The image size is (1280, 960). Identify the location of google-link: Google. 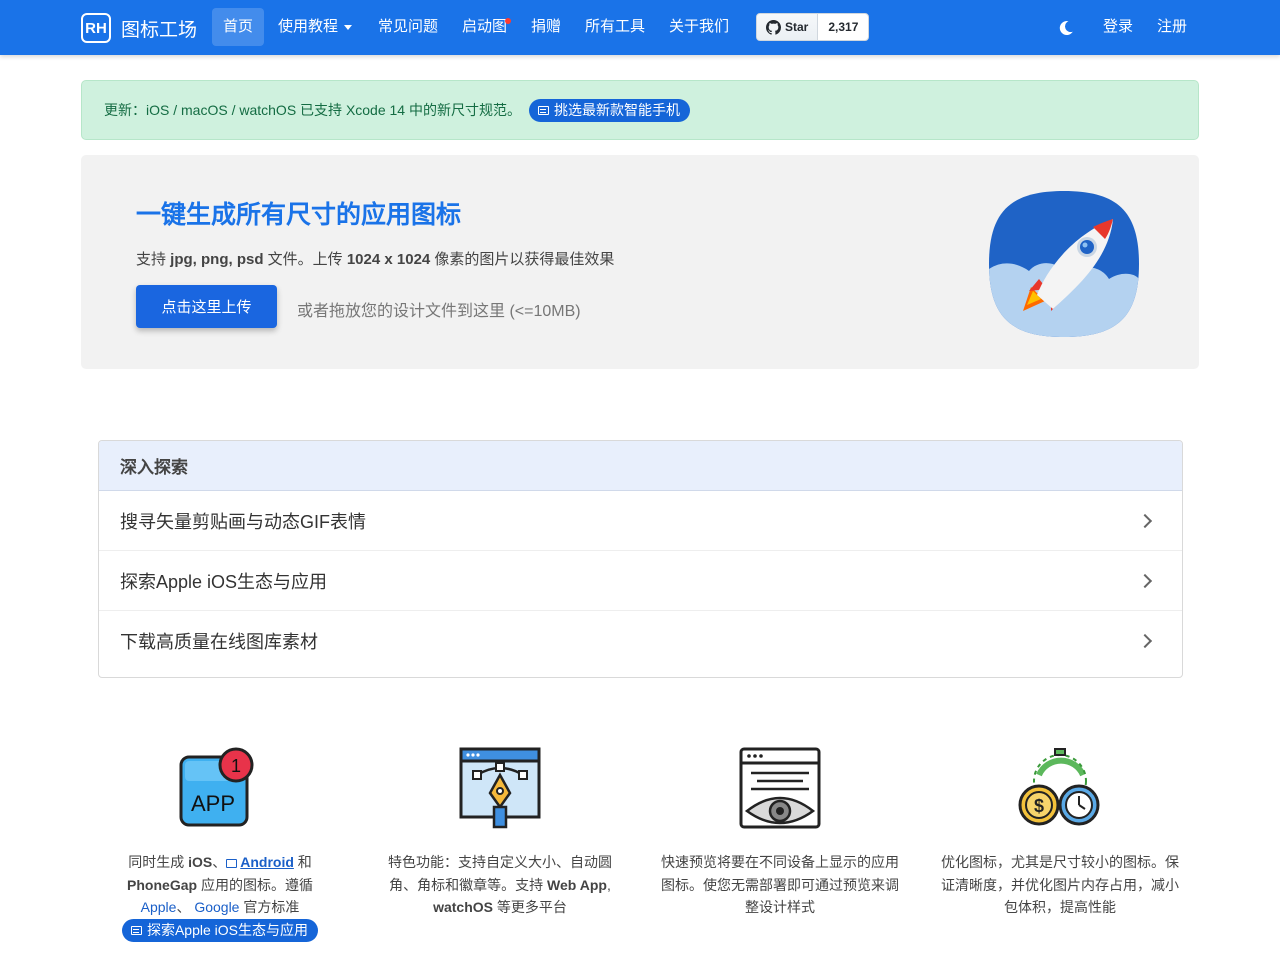
(216, 907).